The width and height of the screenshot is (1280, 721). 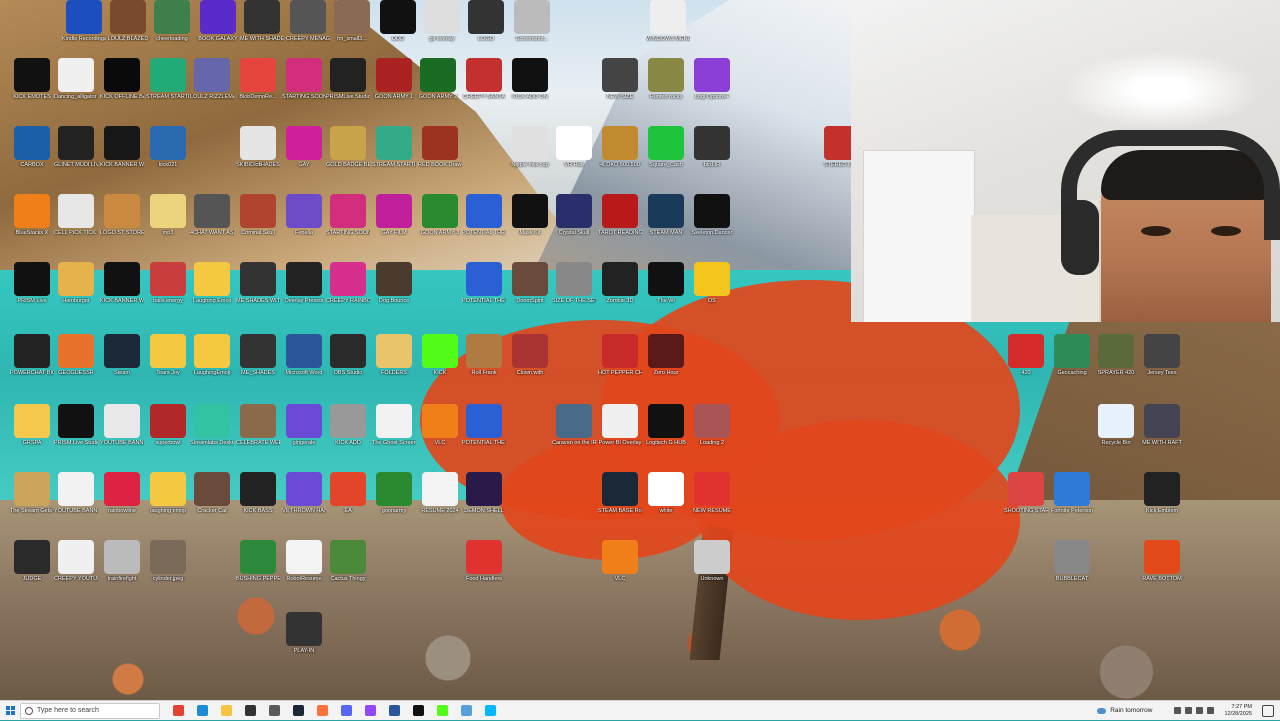 I want to click on desktop-icon: laughing emoji, so click(x=168, y=493).